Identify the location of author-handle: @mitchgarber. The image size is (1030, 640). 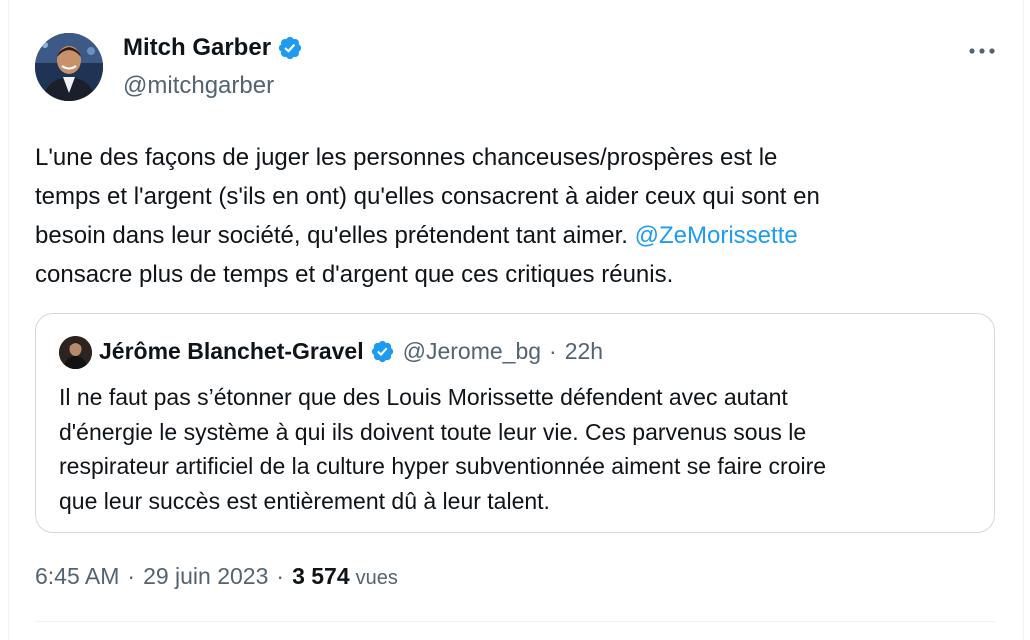
(198, 86).